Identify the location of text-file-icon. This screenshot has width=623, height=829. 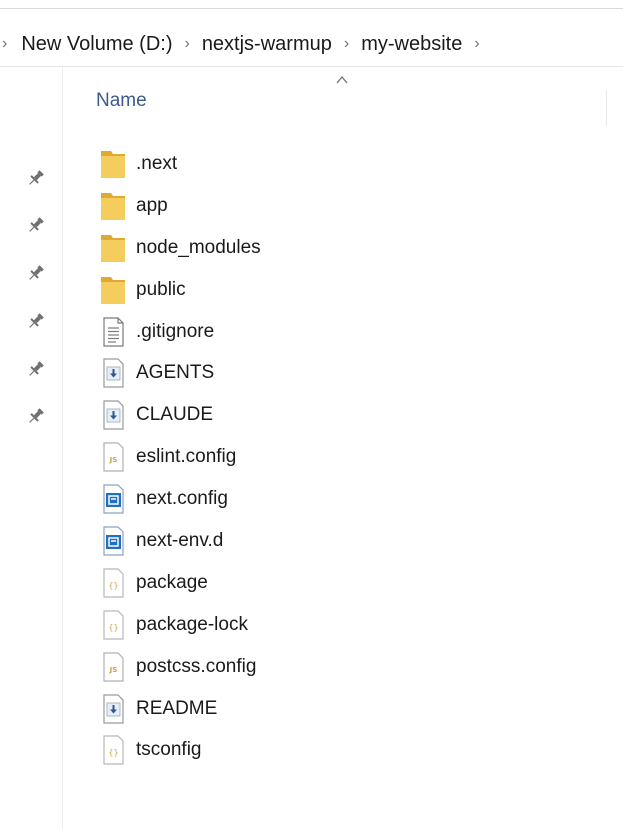
(113, 332).